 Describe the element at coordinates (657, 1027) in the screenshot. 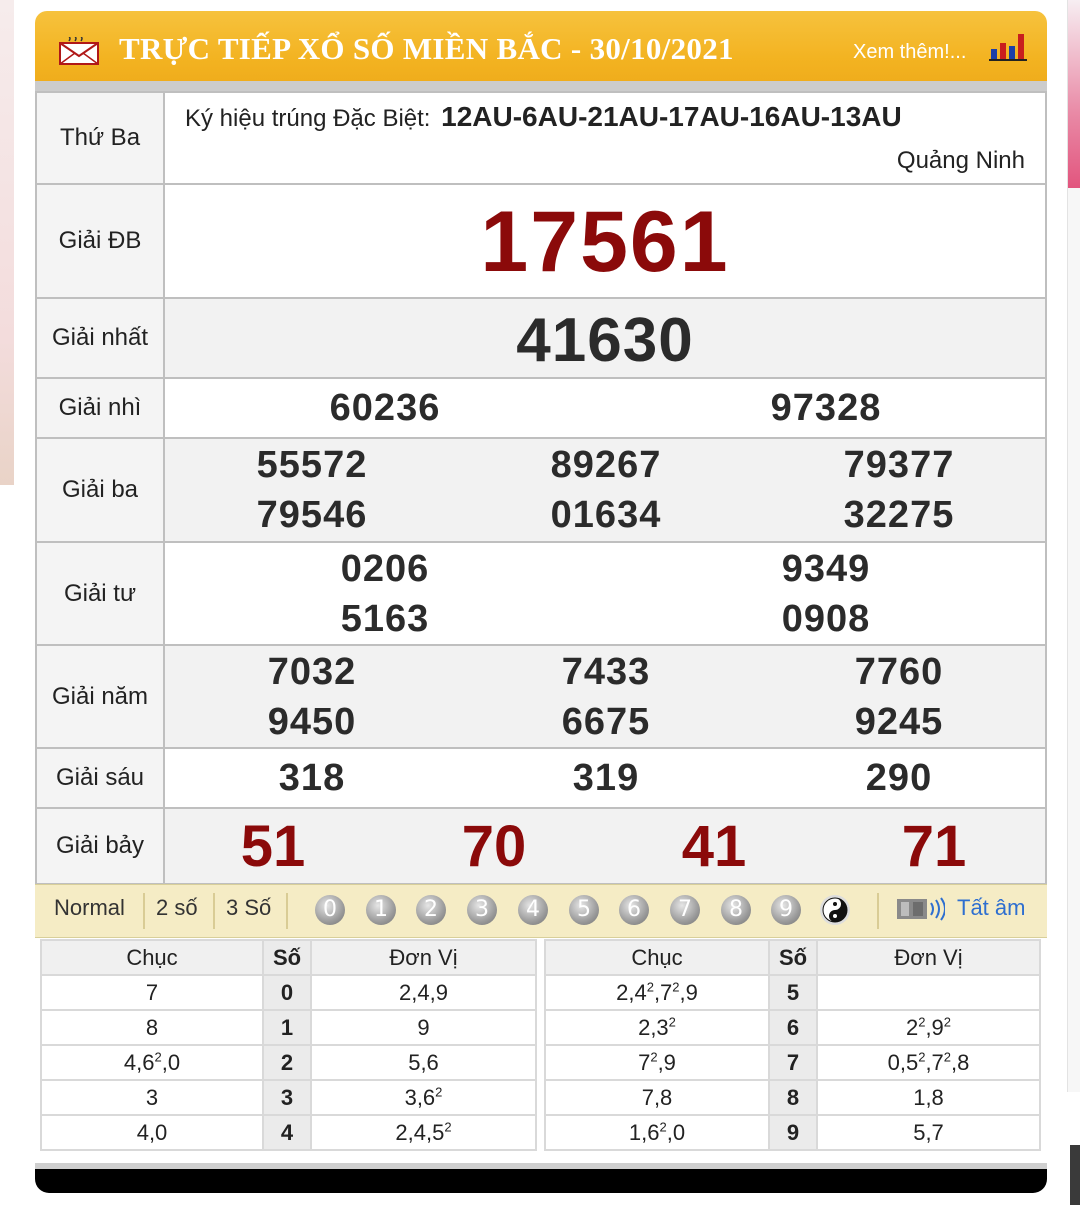

I see `loto-chuc-cell: 2,32` at that location.